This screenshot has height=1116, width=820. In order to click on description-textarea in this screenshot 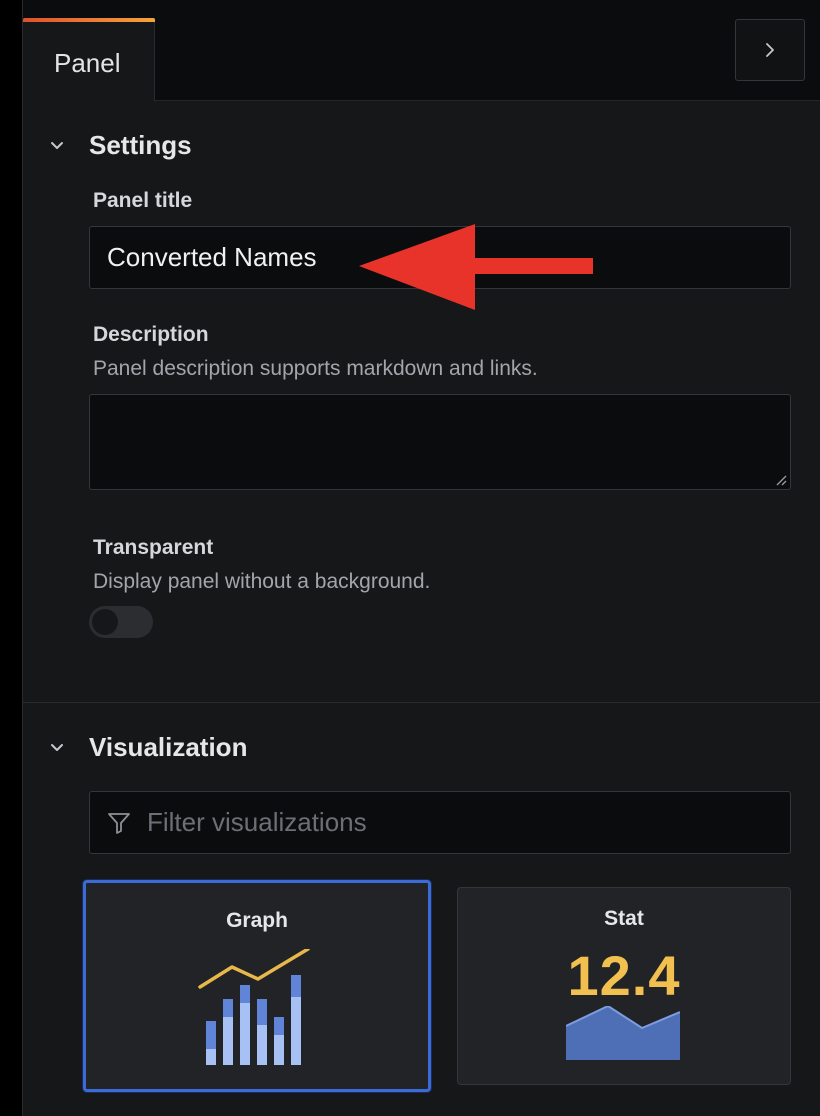, I will do `click(440, 442)`.